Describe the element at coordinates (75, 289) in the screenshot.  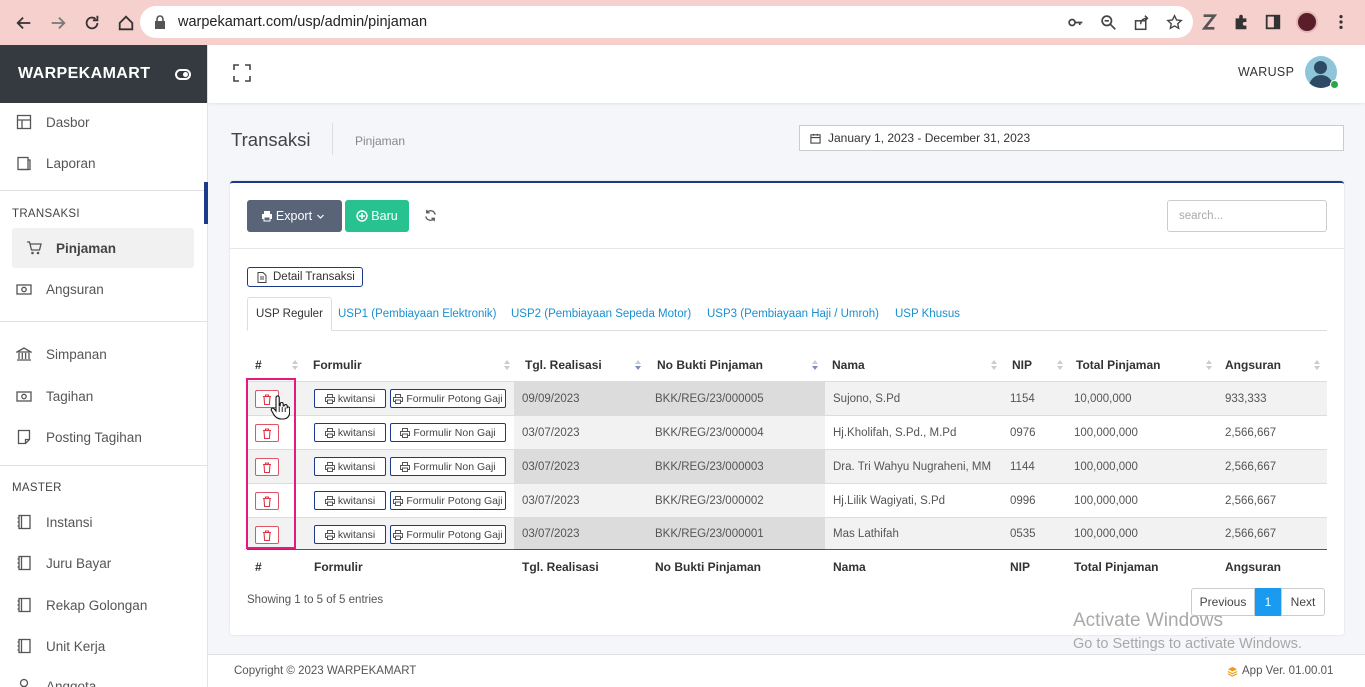
I see `sidebar-item-label: Angsuran` at that location.